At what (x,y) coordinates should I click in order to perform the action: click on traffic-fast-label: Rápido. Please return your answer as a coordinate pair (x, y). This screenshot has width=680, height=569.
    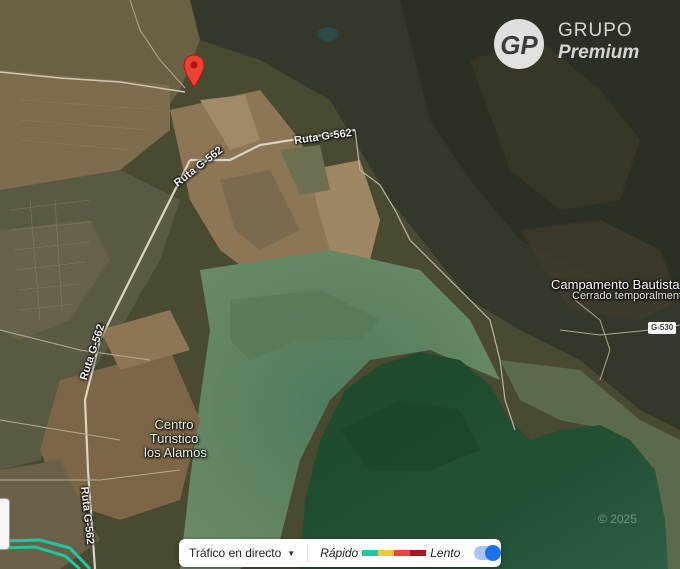
    Looking at the image, I should click on (339, 553).